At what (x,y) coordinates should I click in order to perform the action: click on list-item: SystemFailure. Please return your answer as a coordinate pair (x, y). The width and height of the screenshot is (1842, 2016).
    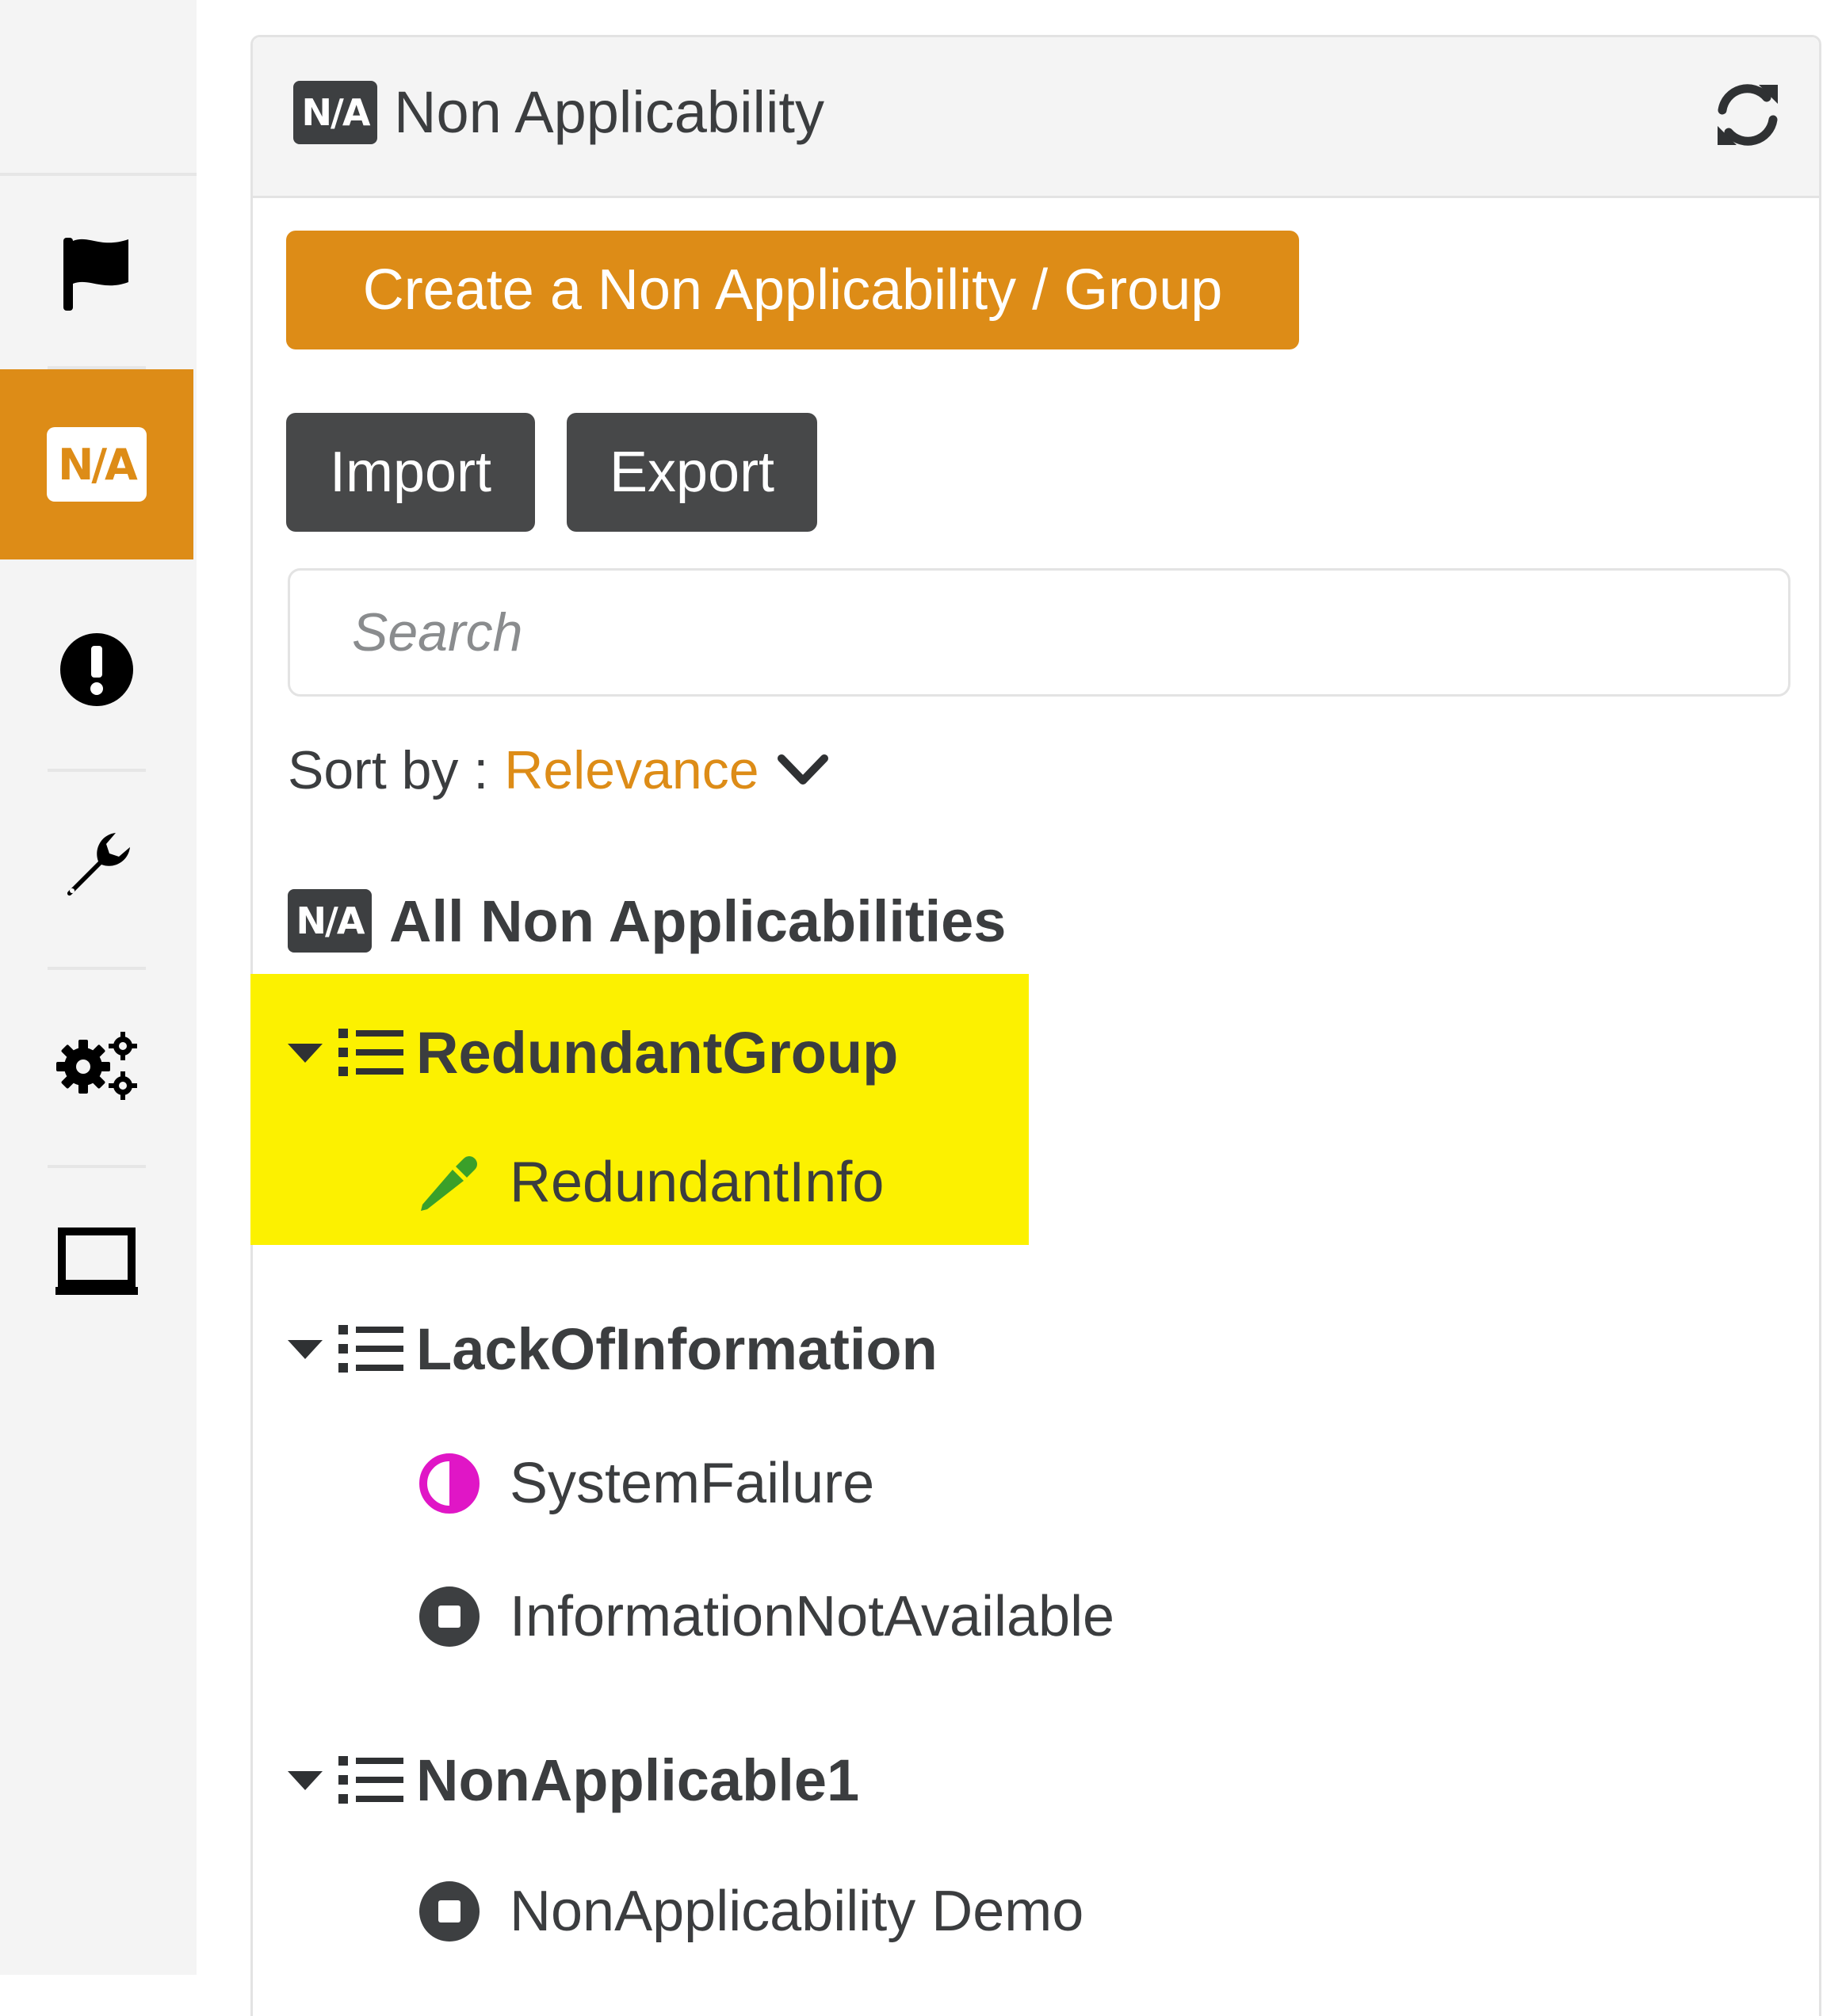
    Looking at the image, I should click on (646, 1483).